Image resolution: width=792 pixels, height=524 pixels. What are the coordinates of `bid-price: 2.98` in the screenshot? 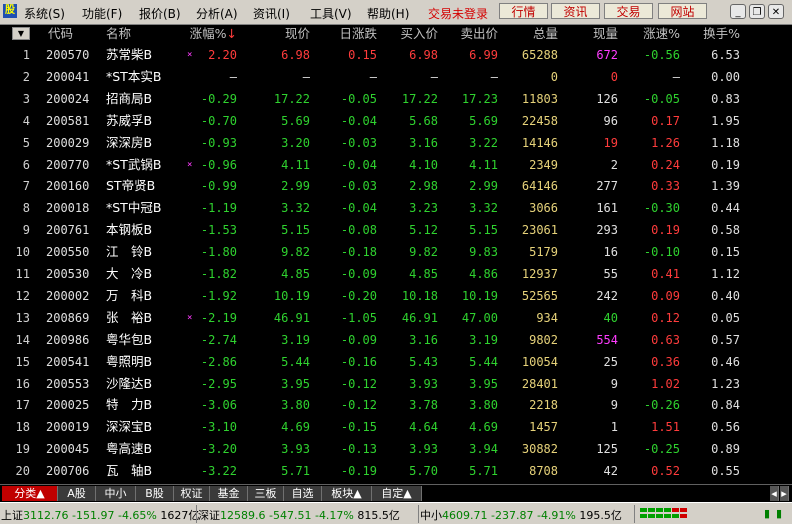 It's located at (423, 186).